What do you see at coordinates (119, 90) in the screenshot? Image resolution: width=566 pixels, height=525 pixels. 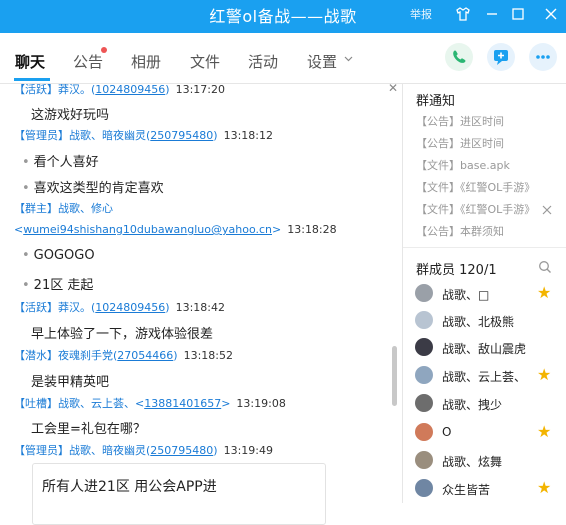 I see `message-header: 【活跃】莽汉。(1024809456) 13:17:20` at bounding box center [119, 90].